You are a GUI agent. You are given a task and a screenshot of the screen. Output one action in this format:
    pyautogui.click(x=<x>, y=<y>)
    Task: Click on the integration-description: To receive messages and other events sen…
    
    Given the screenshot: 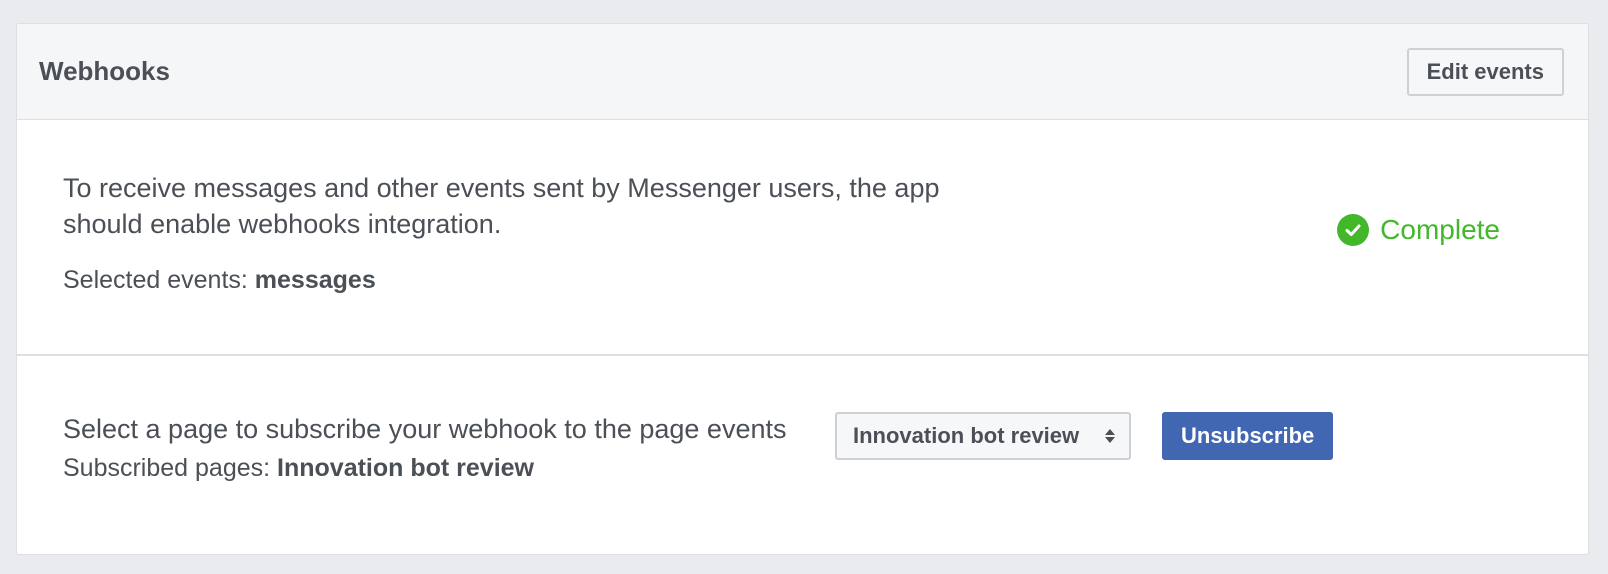 What is the action you would take?
    pyautogui.click(x=501, y=206)
    